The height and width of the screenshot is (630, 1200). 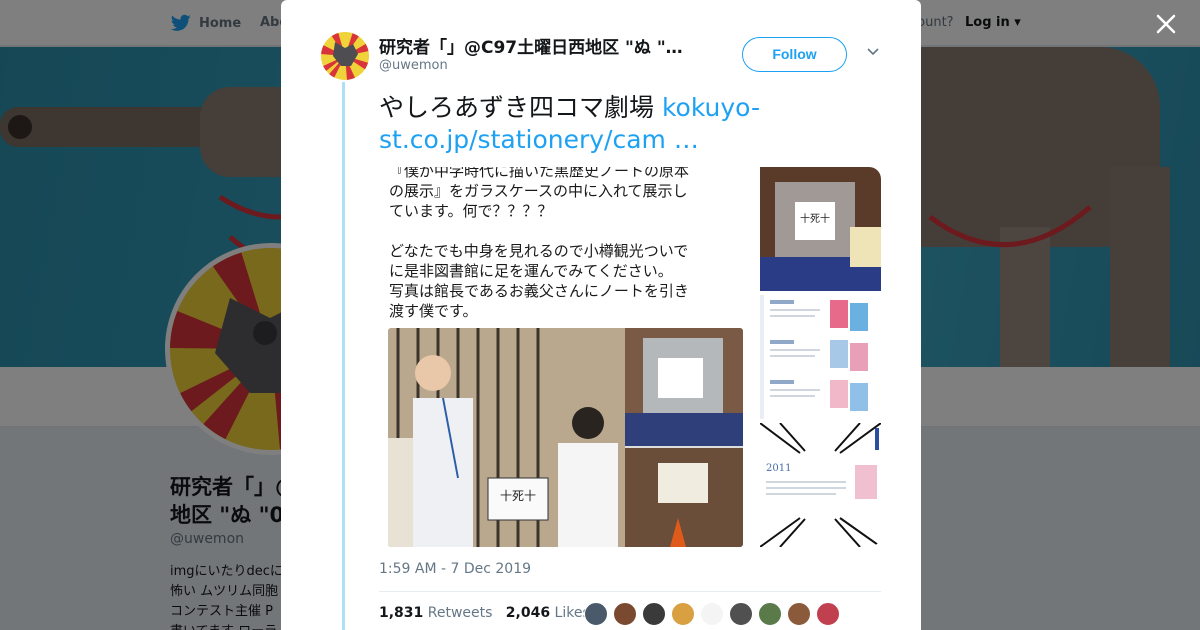 What do you see at coordinates (820, 485) in the screenshot?
I see `tweet-image-4: 2011` at bounding box center [820, 485].